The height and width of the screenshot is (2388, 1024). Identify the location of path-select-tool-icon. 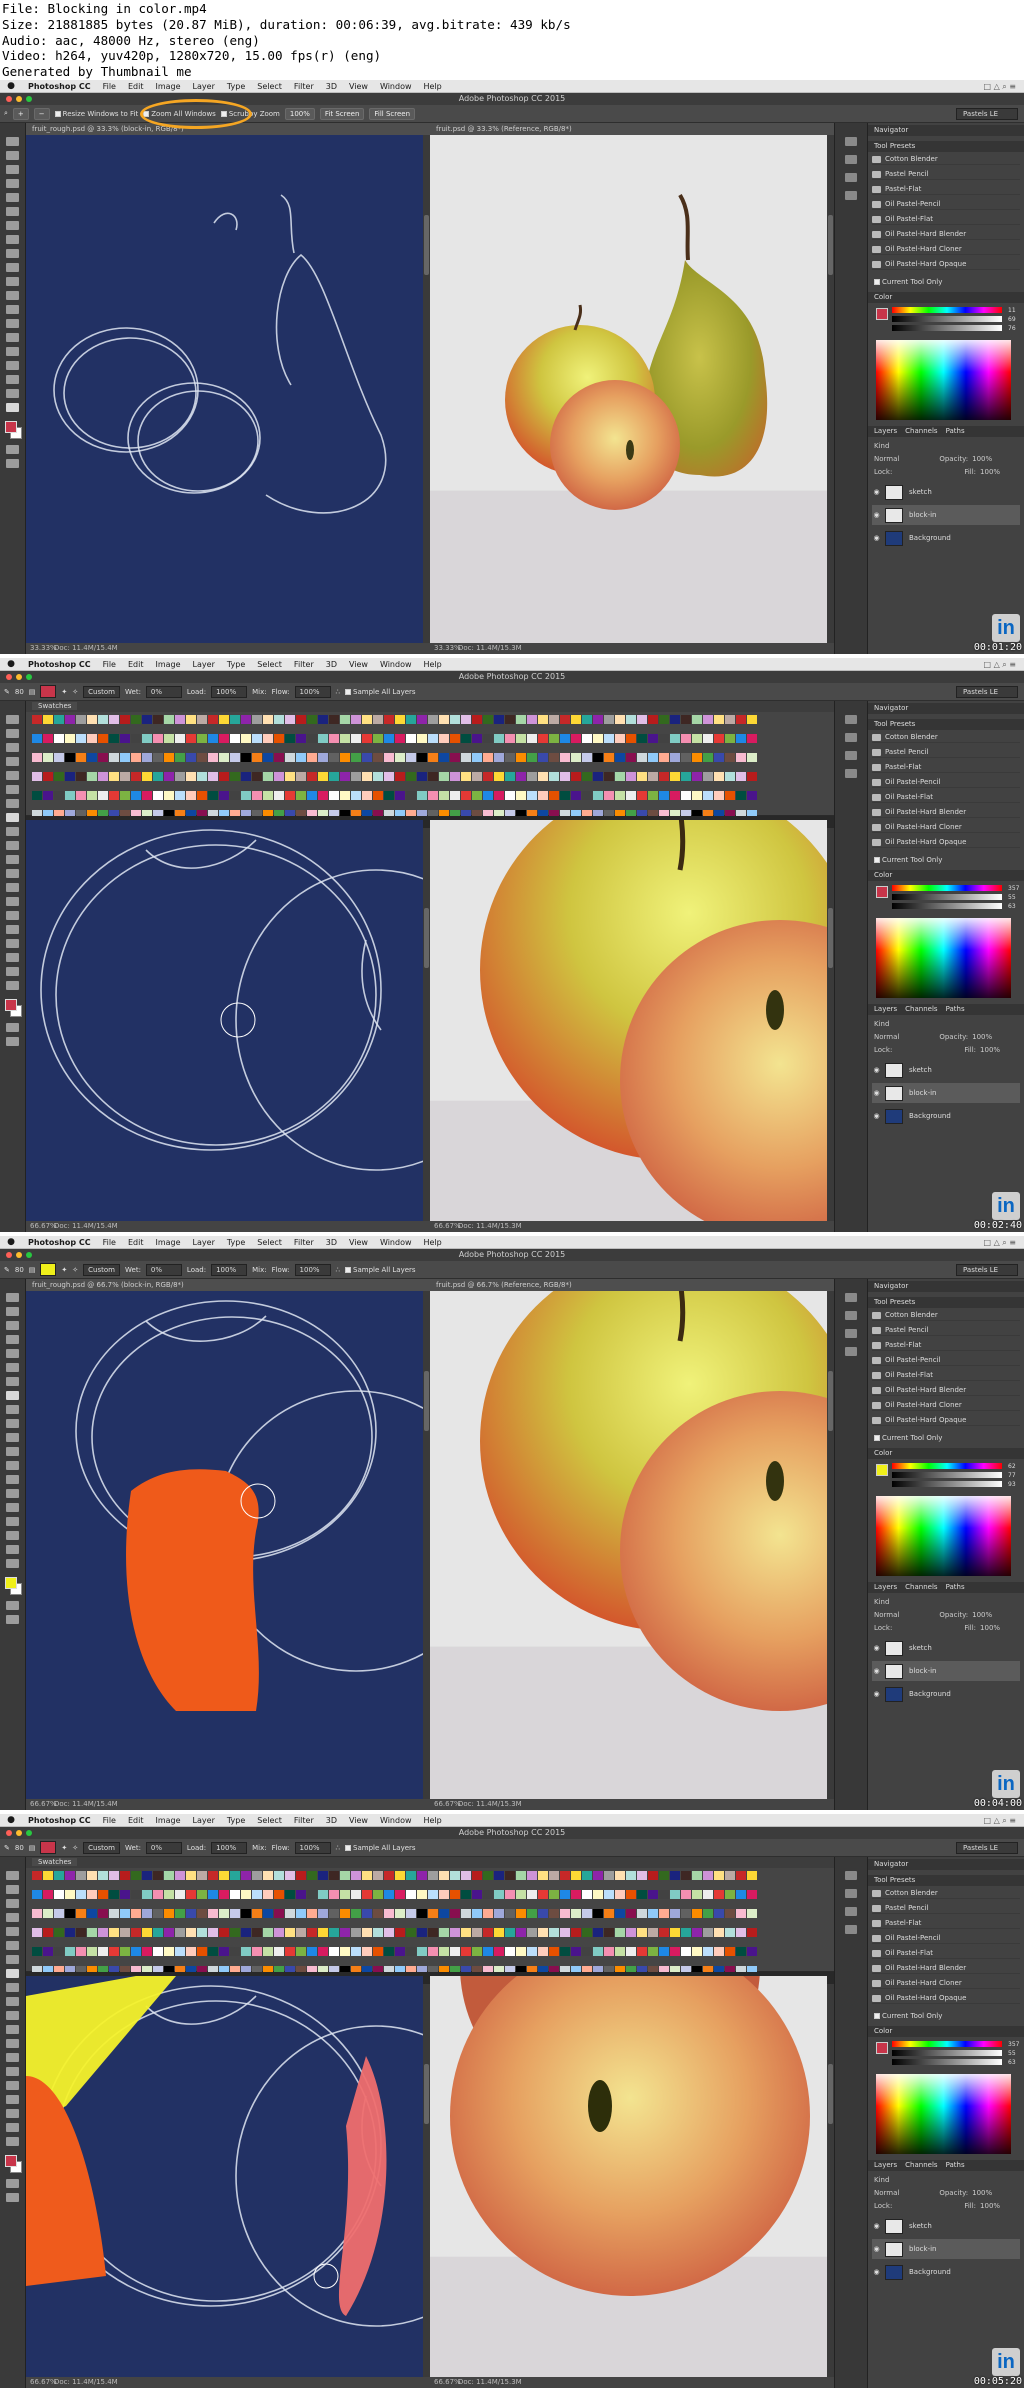
(12, 943).